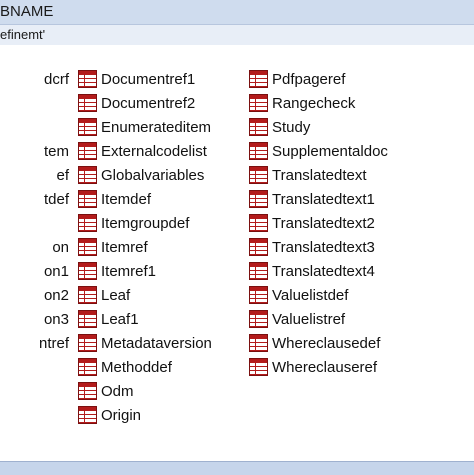 Image resolution: width=474 pixels, height=475 pixels. I want to click on list-item: Itemgroupdef, so click(160, 223).